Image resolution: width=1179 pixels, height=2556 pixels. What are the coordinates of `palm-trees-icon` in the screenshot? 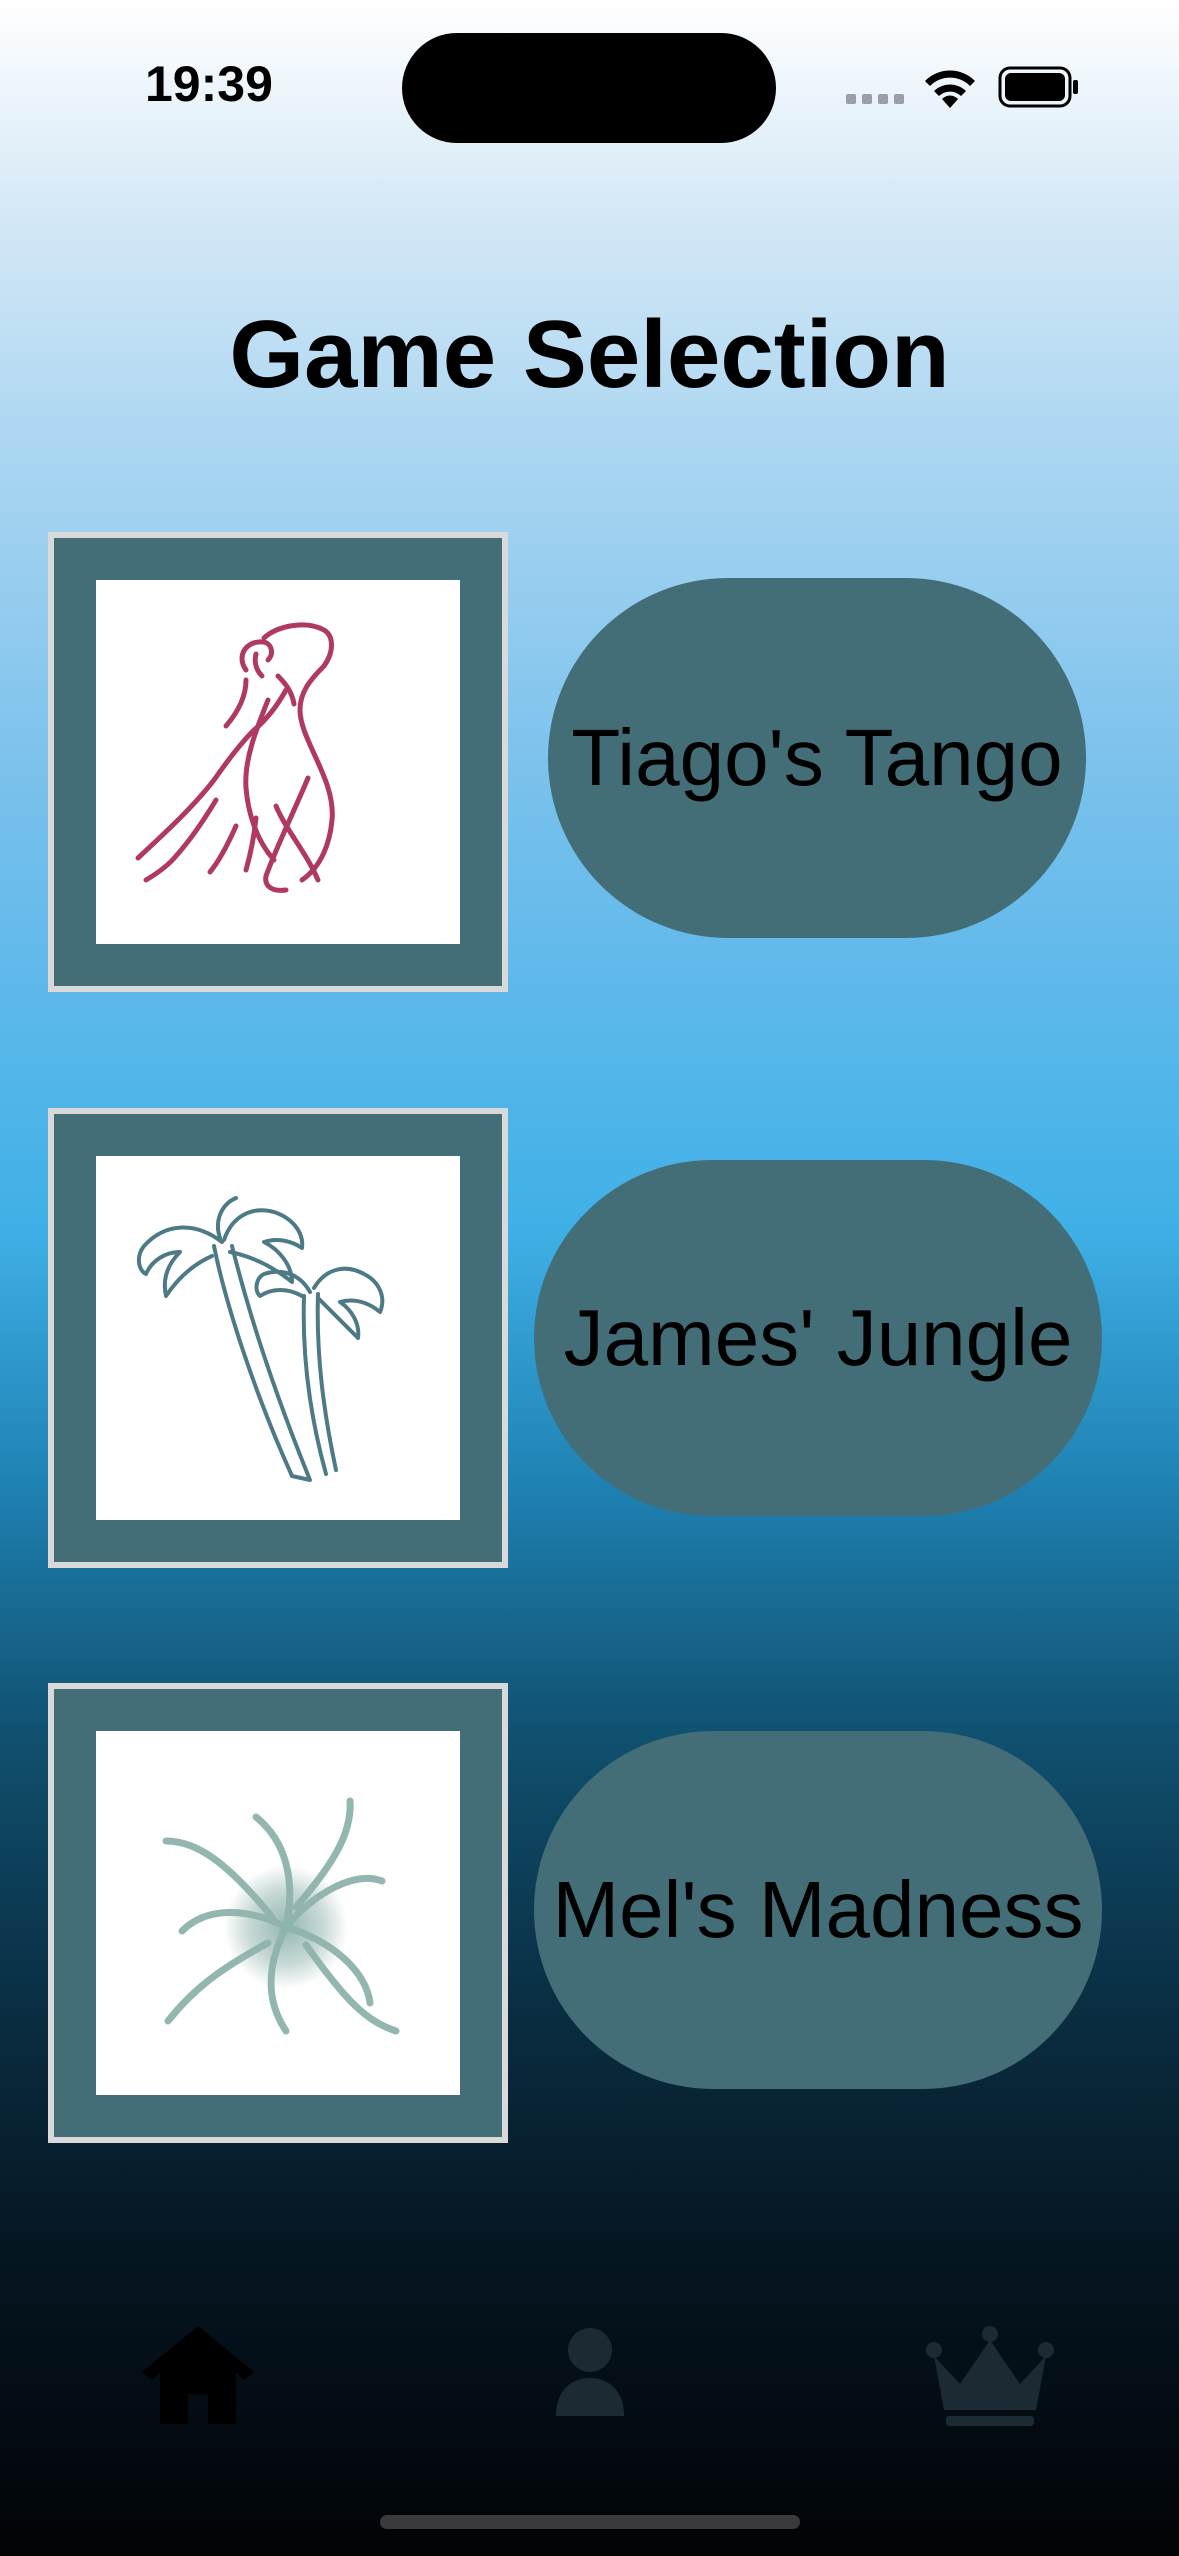 It's located at (261, 1339).